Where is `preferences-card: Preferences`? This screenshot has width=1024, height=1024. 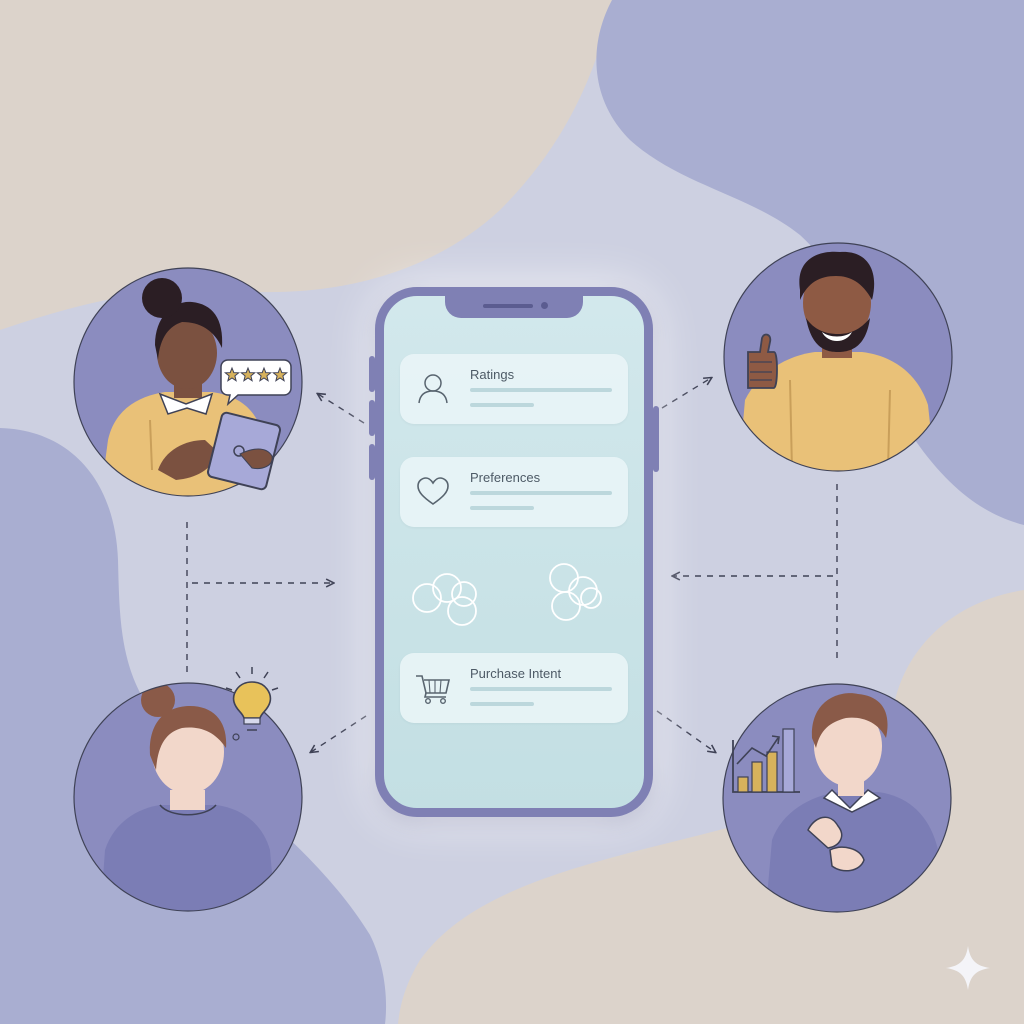 preferences-card: Preferences is located at coordinates (514, 492).